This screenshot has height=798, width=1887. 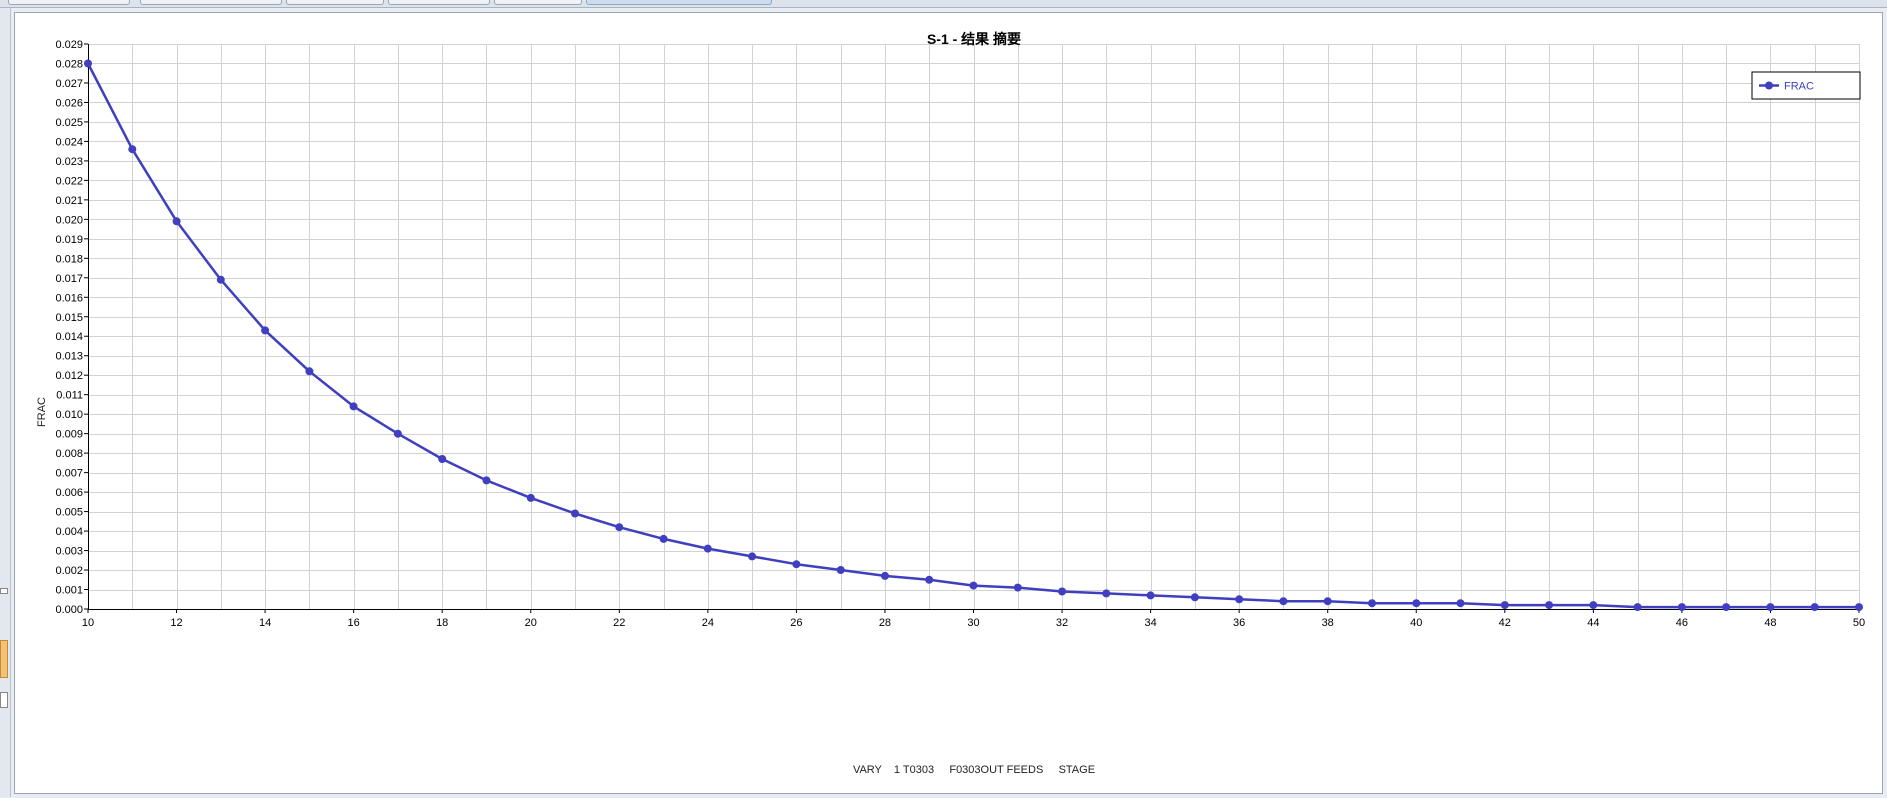 What do you see at coordinates (1416, 623) in the screenshot?
I see `x-tick-label: 40` at bounding box center [1416, 623].